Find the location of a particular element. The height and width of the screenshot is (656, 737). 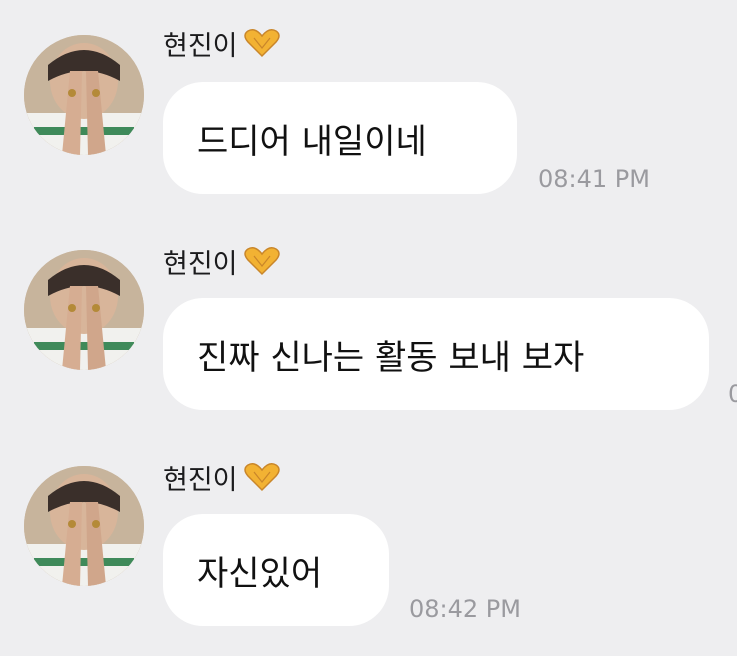

message-bubble: 드디어 내일이네 is located at coordinates (340, 138).